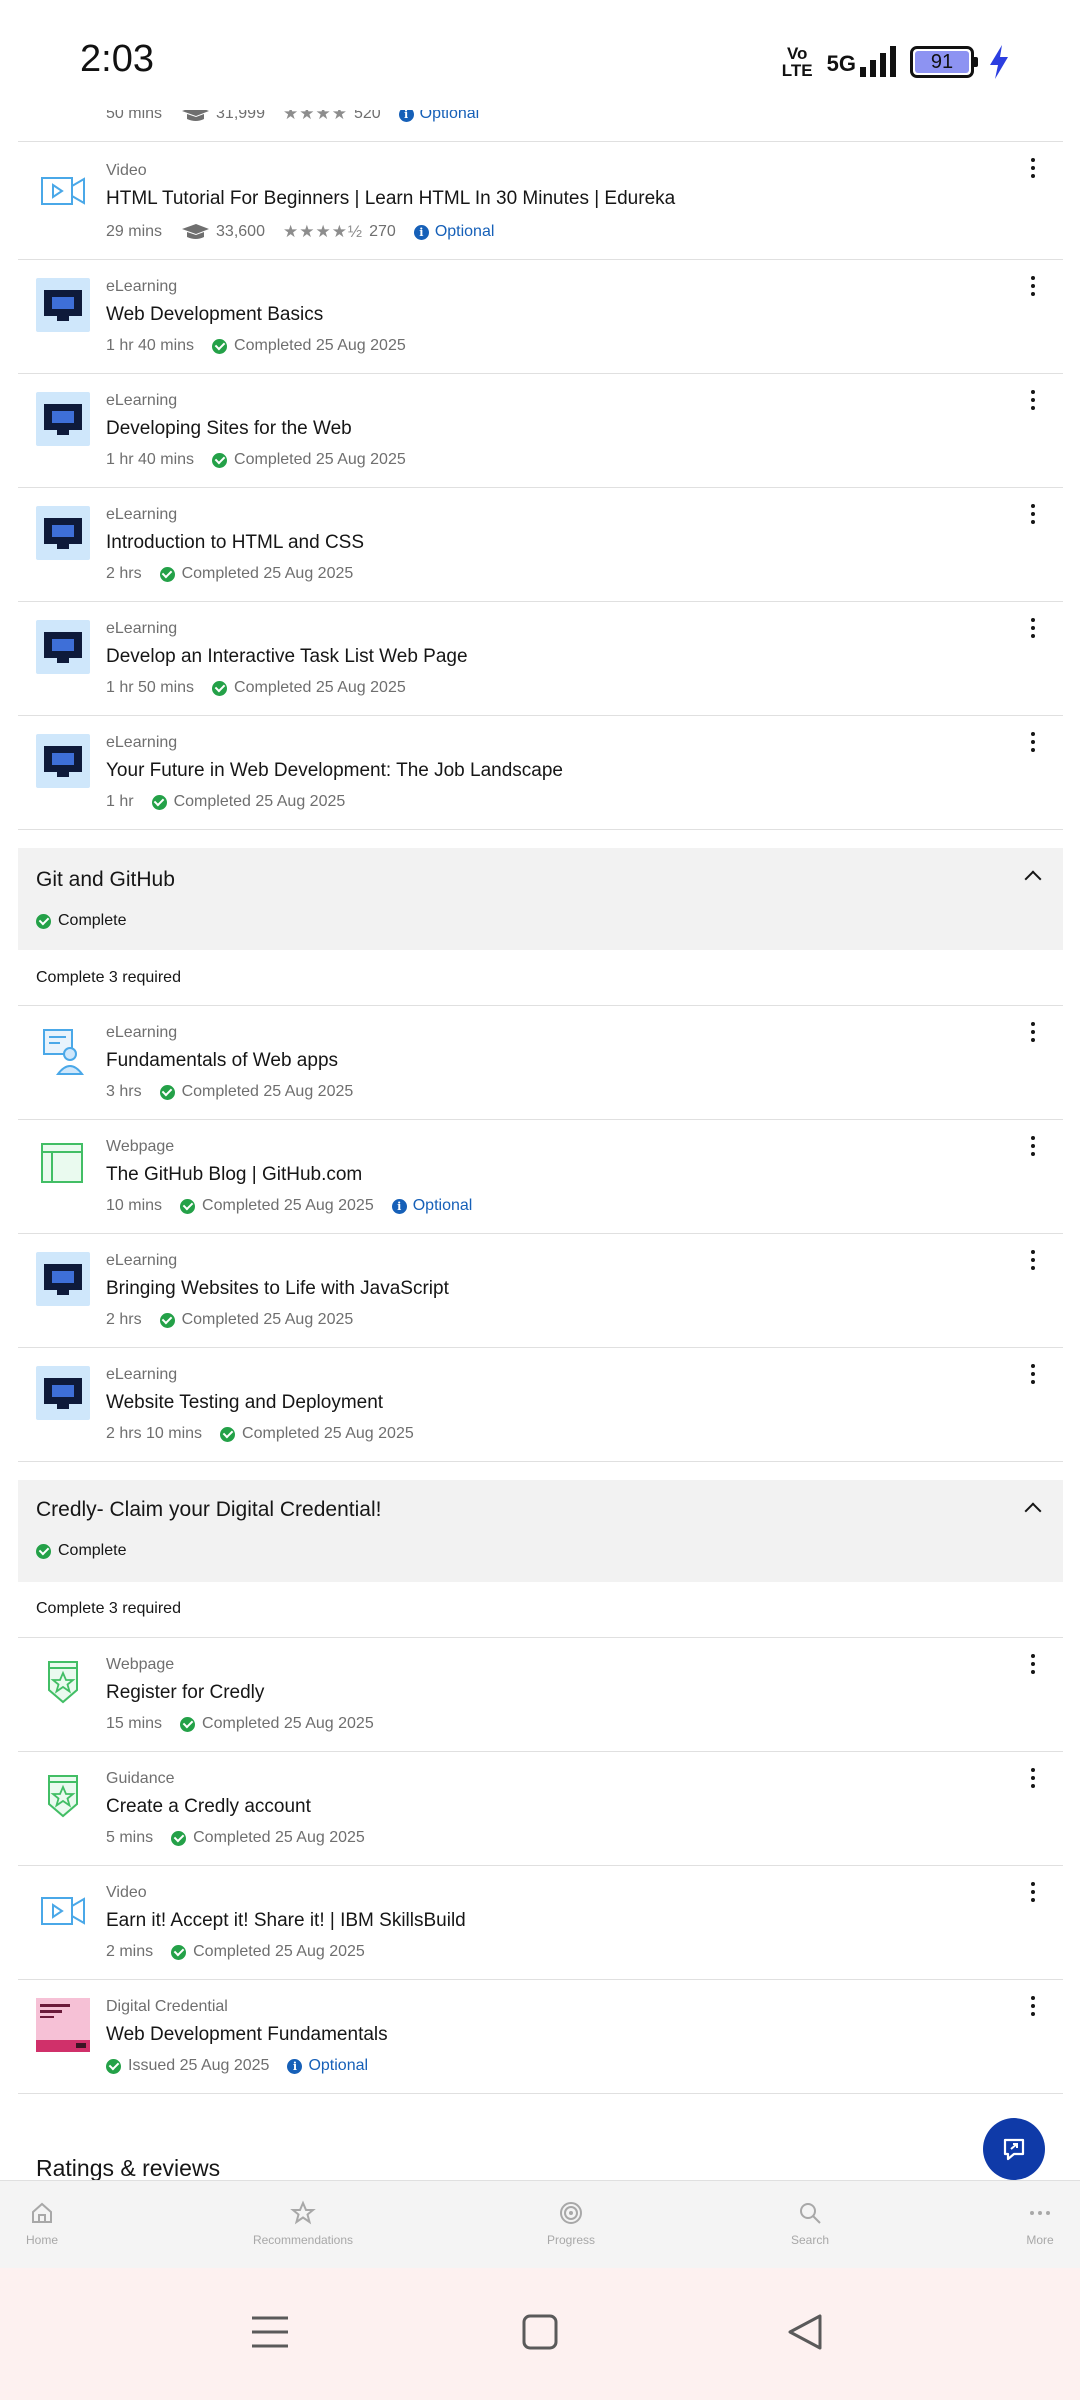 This screenshot has height=2400, width=1080. I want to click on back-triangle-icon, so click(806, 2332).